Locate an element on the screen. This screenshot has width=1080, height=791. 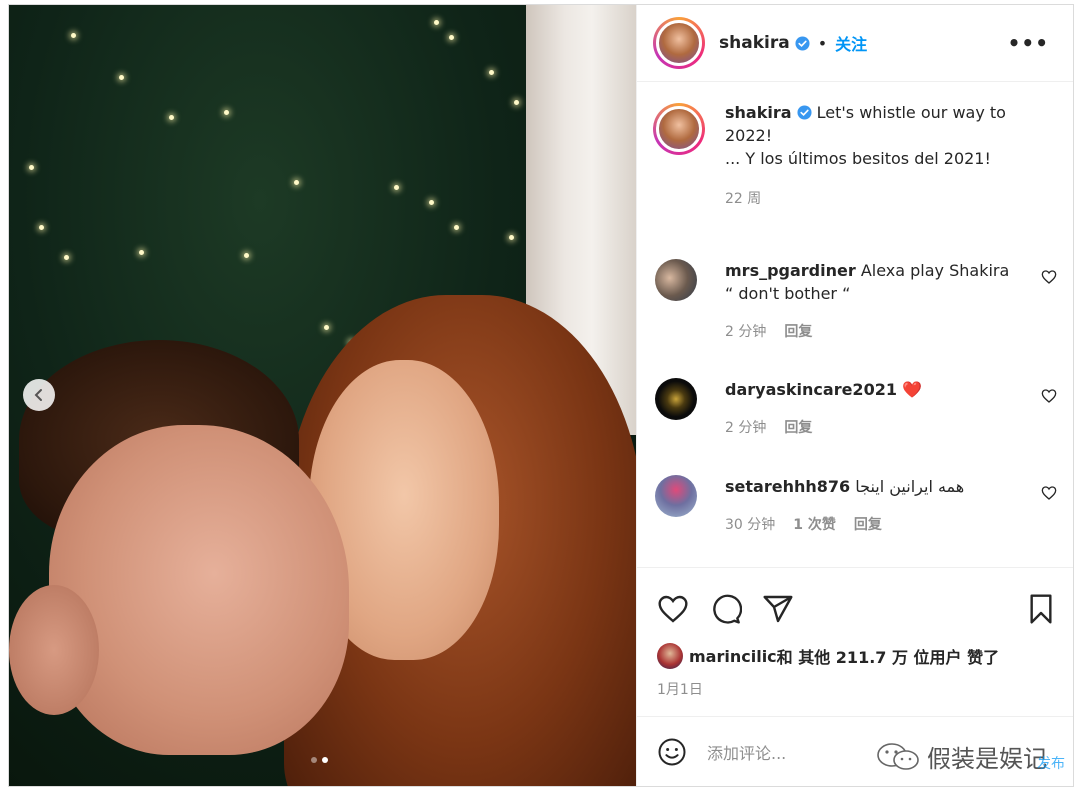
watermark-subtext: 发布 is located at coordinates (1051, 764).